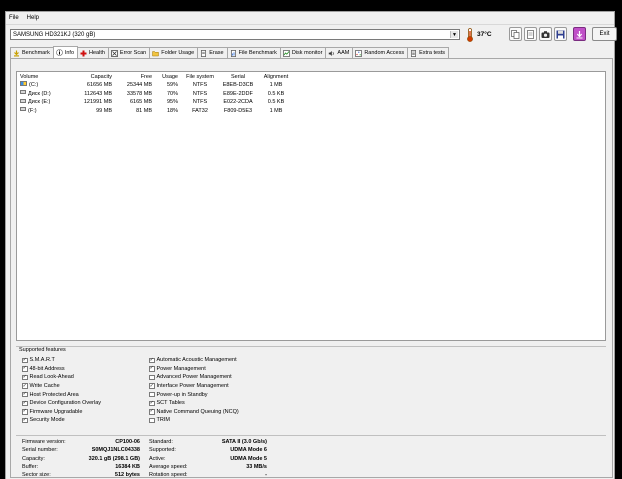 This screenshot has height=479, width=622. What do you see at coordinates (99, 85) in the screenshot?
I see `volume-capacity: 61656 MB` at bounding box center [99, 85].